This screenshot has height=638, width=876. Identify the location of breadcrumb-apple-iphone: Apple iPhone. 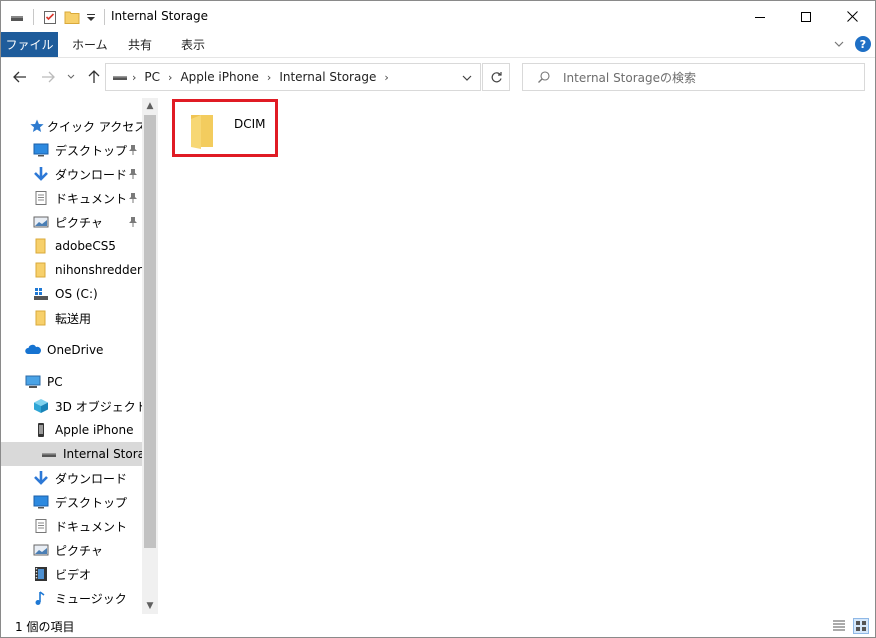
(219, 77).